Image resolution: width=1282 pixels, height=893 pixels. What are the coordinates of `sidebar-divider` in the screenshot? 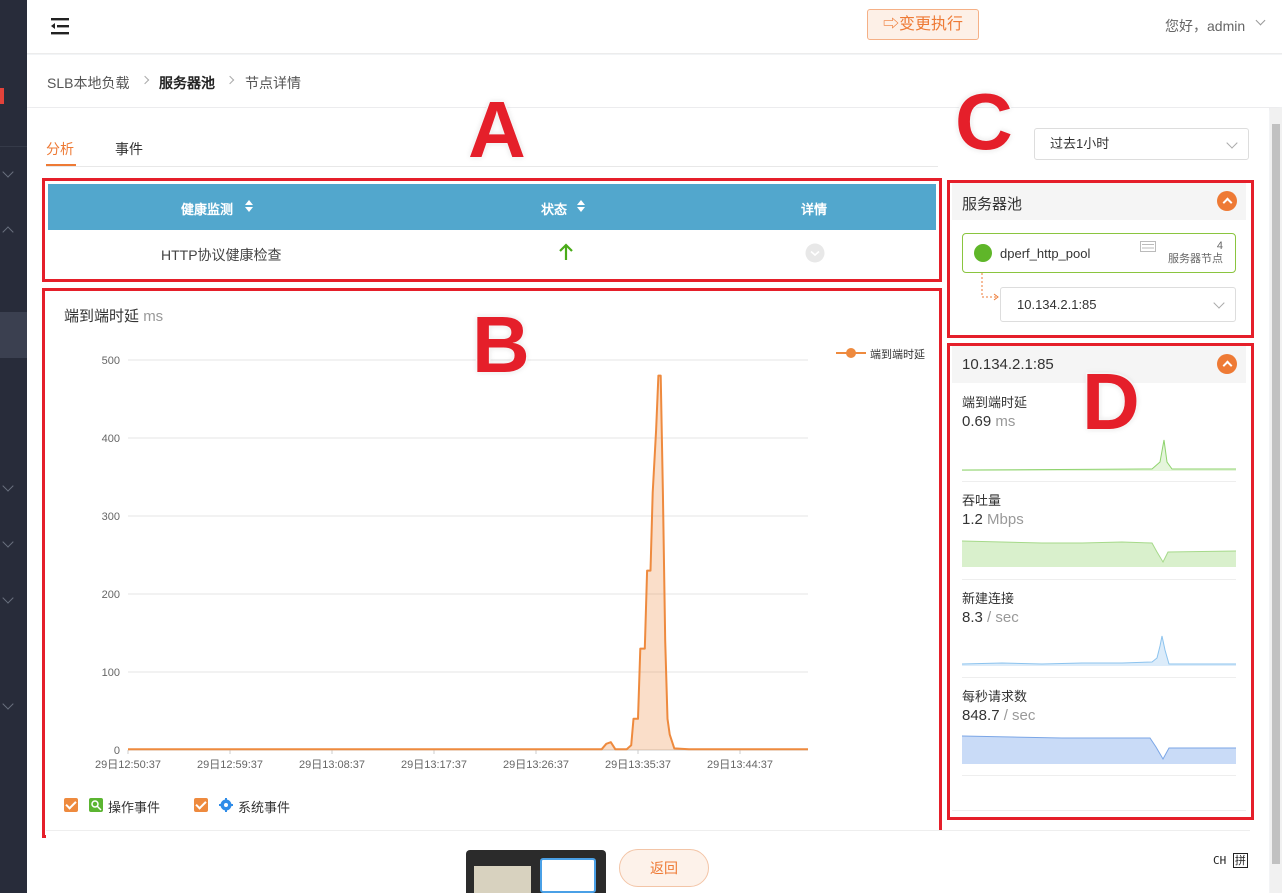 It's located at (13, 146).